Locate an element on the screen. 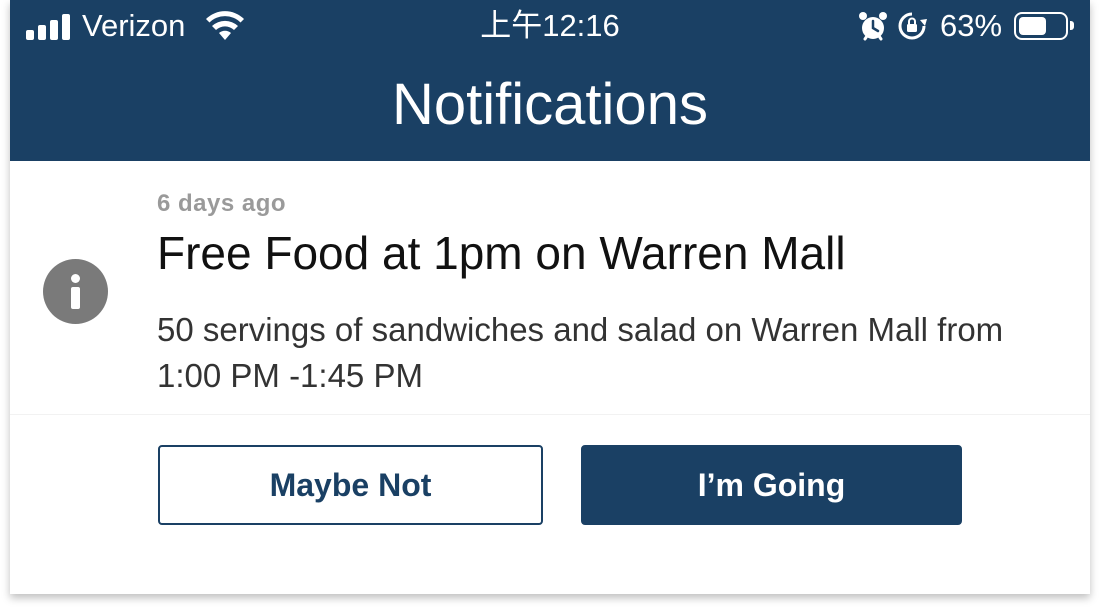  battery-fill is located at coordinates (1032, 26).